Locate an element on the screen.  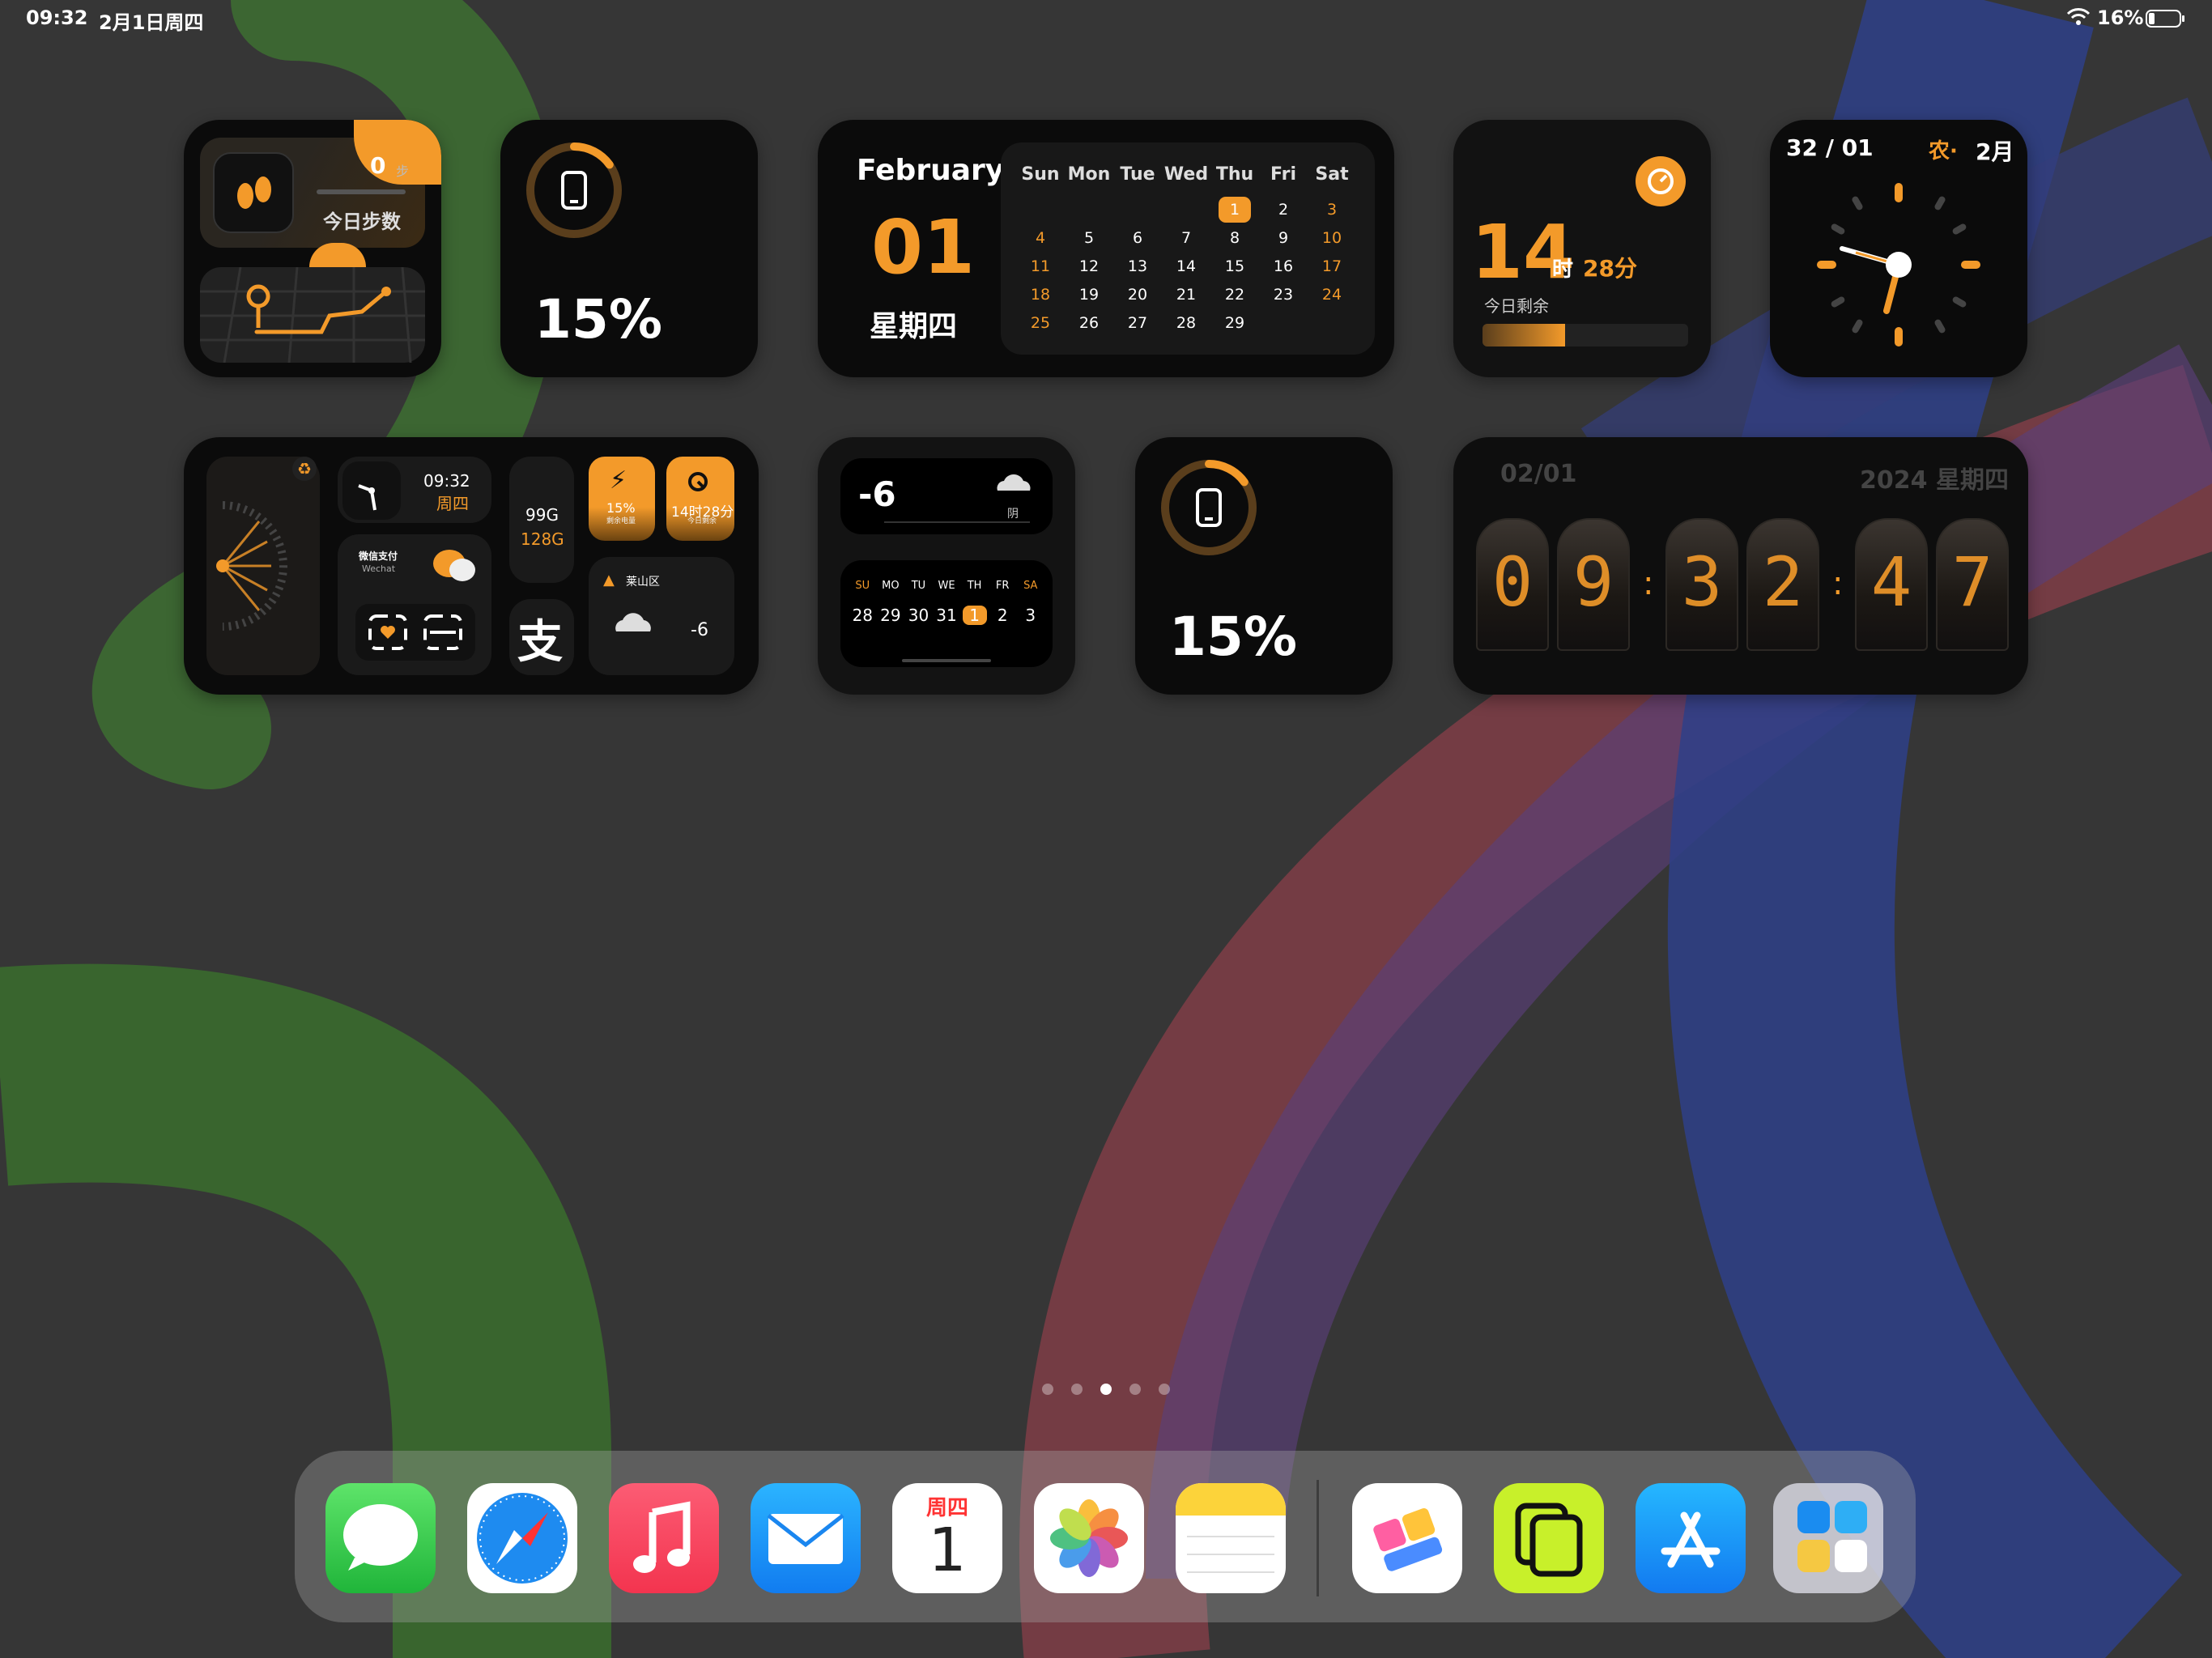
week-day: 28 is located at coordinates (863, 615).